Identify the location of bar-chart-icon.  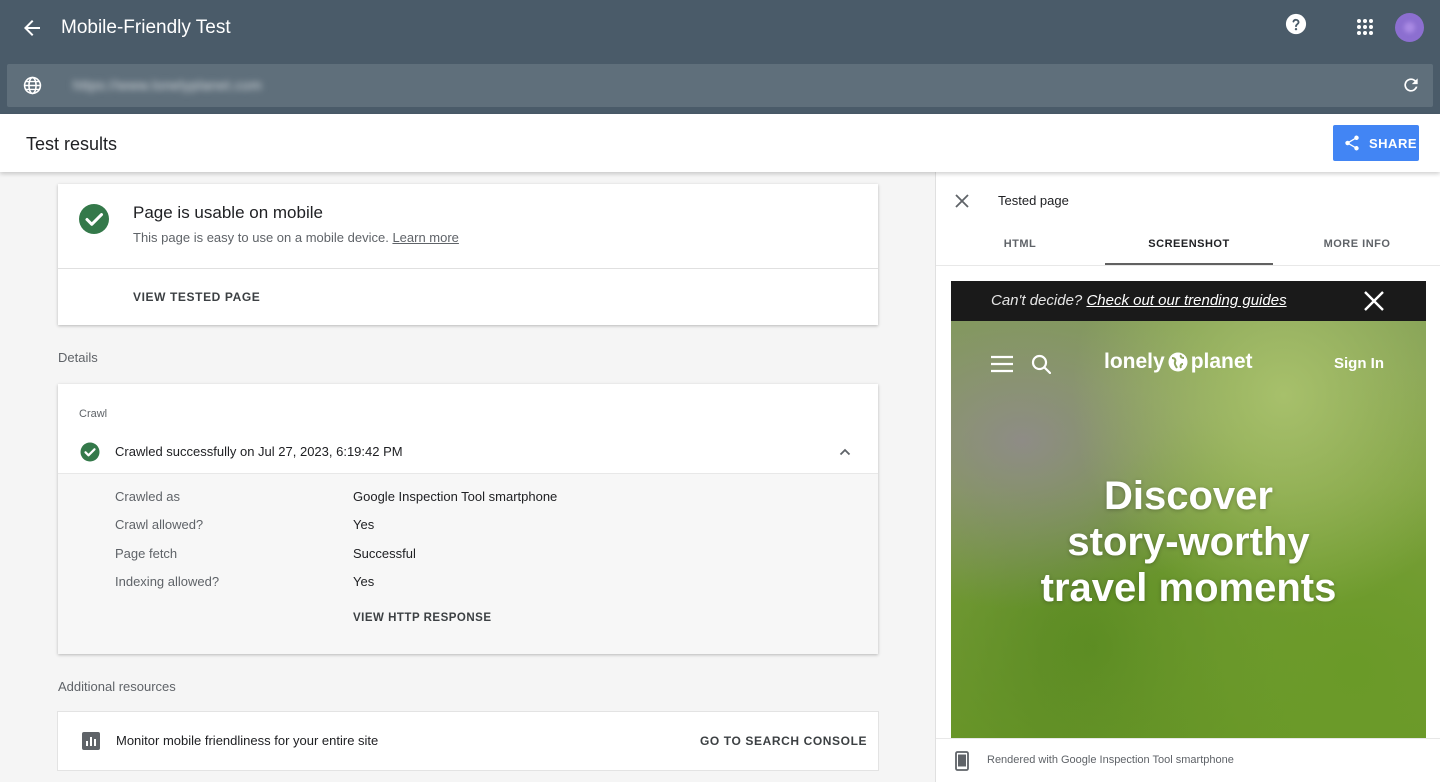
(91, 741).